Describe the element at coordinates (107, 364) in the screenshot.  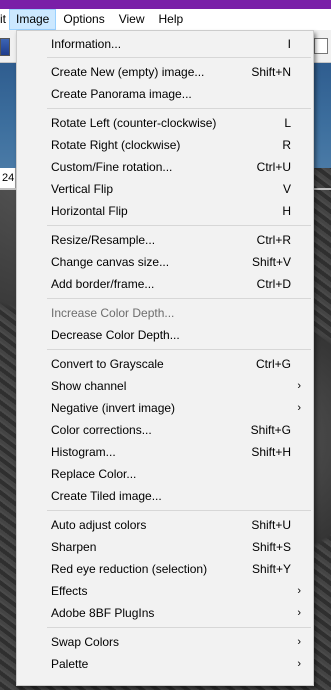
I see `menu-item-label: Convert to Grayscale` at that location.